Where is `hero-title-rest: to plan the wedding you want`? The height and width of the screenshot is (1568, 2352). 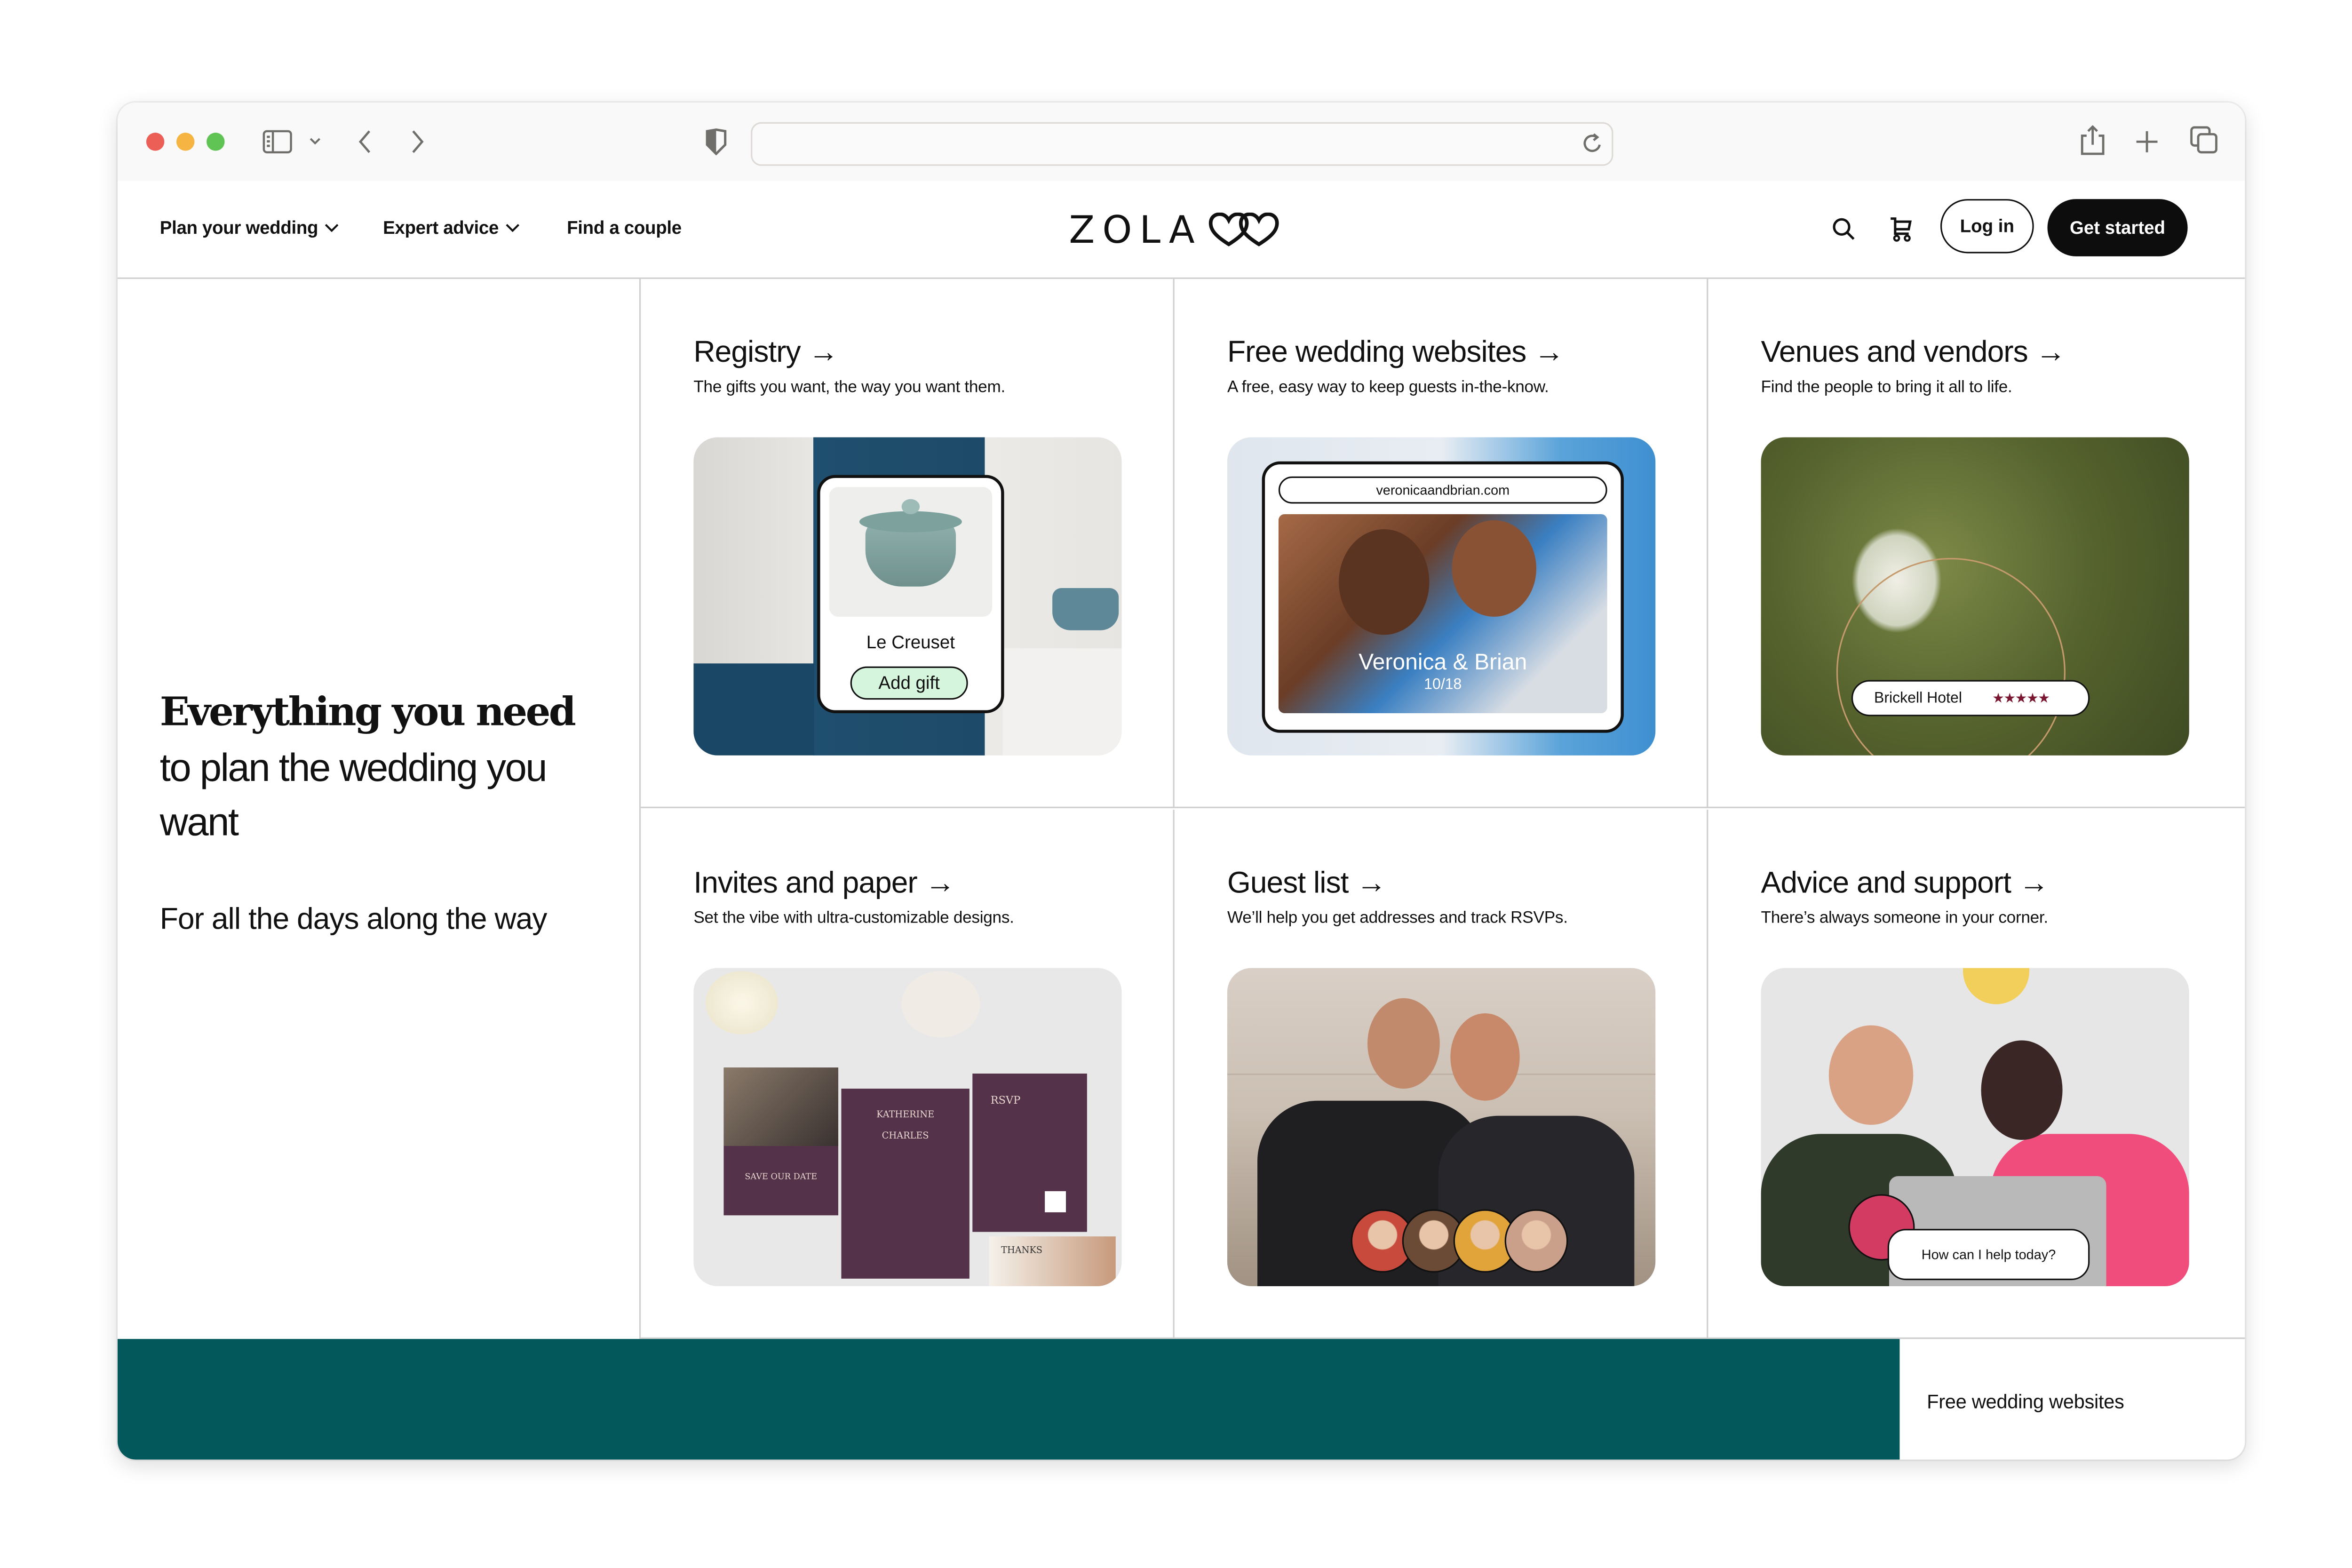 hero-title-rest: to plan the wedding you want is located at coordinates (353, 794).